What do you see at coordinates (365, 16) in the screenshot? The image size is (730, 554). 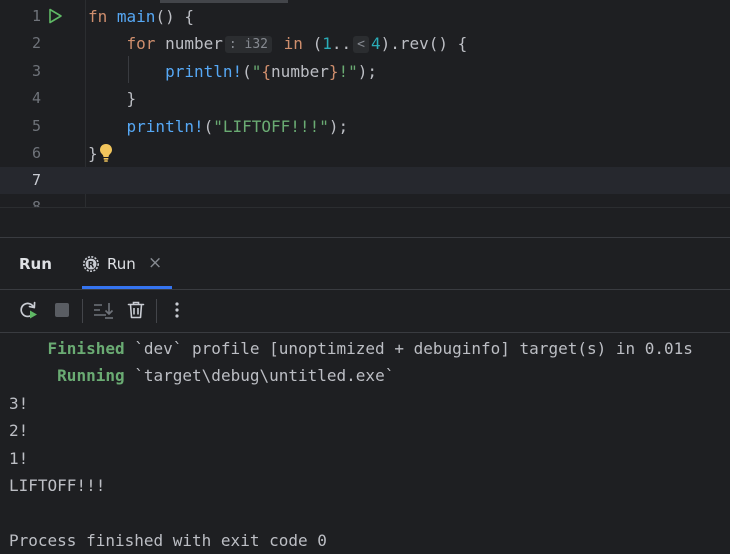 I see `code-line-1: 1 fn main() {` at bounding box center [365, 16].